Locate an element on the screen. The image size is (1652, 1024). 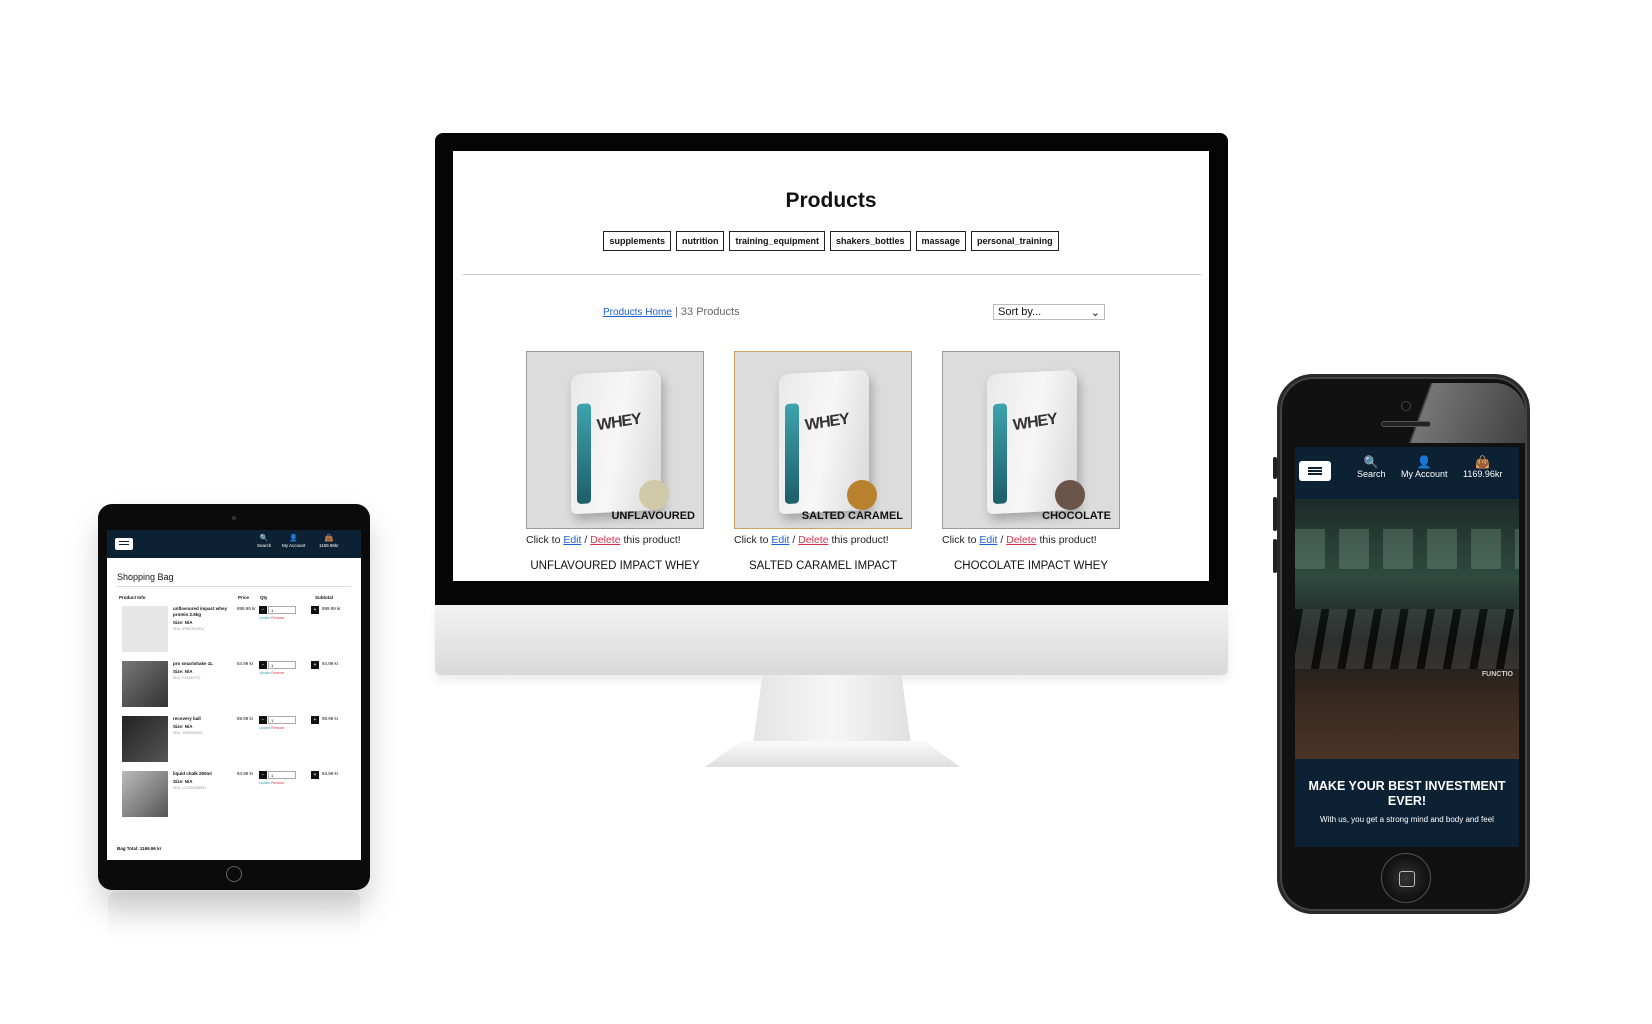
breadcrumb: Products Home | 33 Products is located at coordinates (671, 312).